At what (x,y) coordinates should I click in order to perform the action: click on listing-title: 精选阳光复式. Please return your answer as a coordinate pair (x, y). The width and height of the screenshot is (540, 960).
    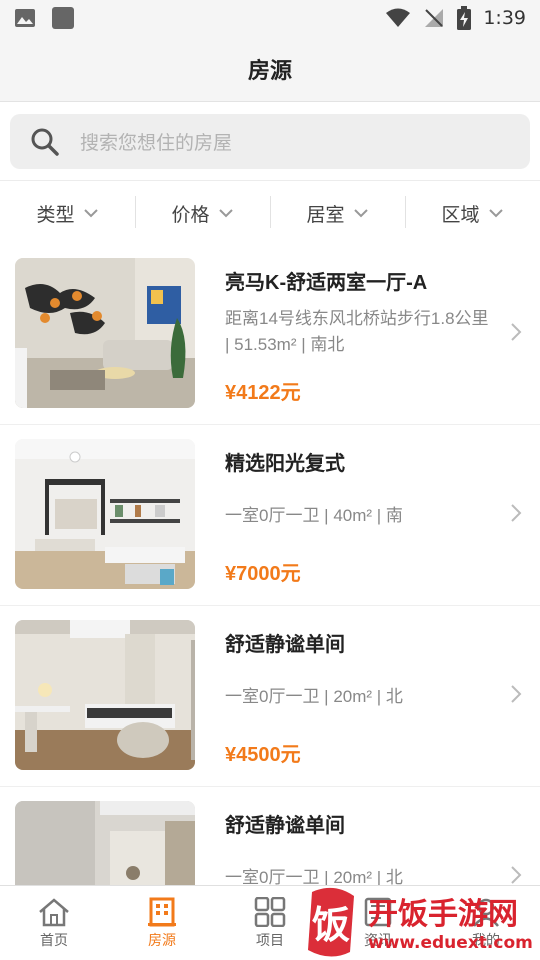
    Looking at the image, I should click on (285, 464).